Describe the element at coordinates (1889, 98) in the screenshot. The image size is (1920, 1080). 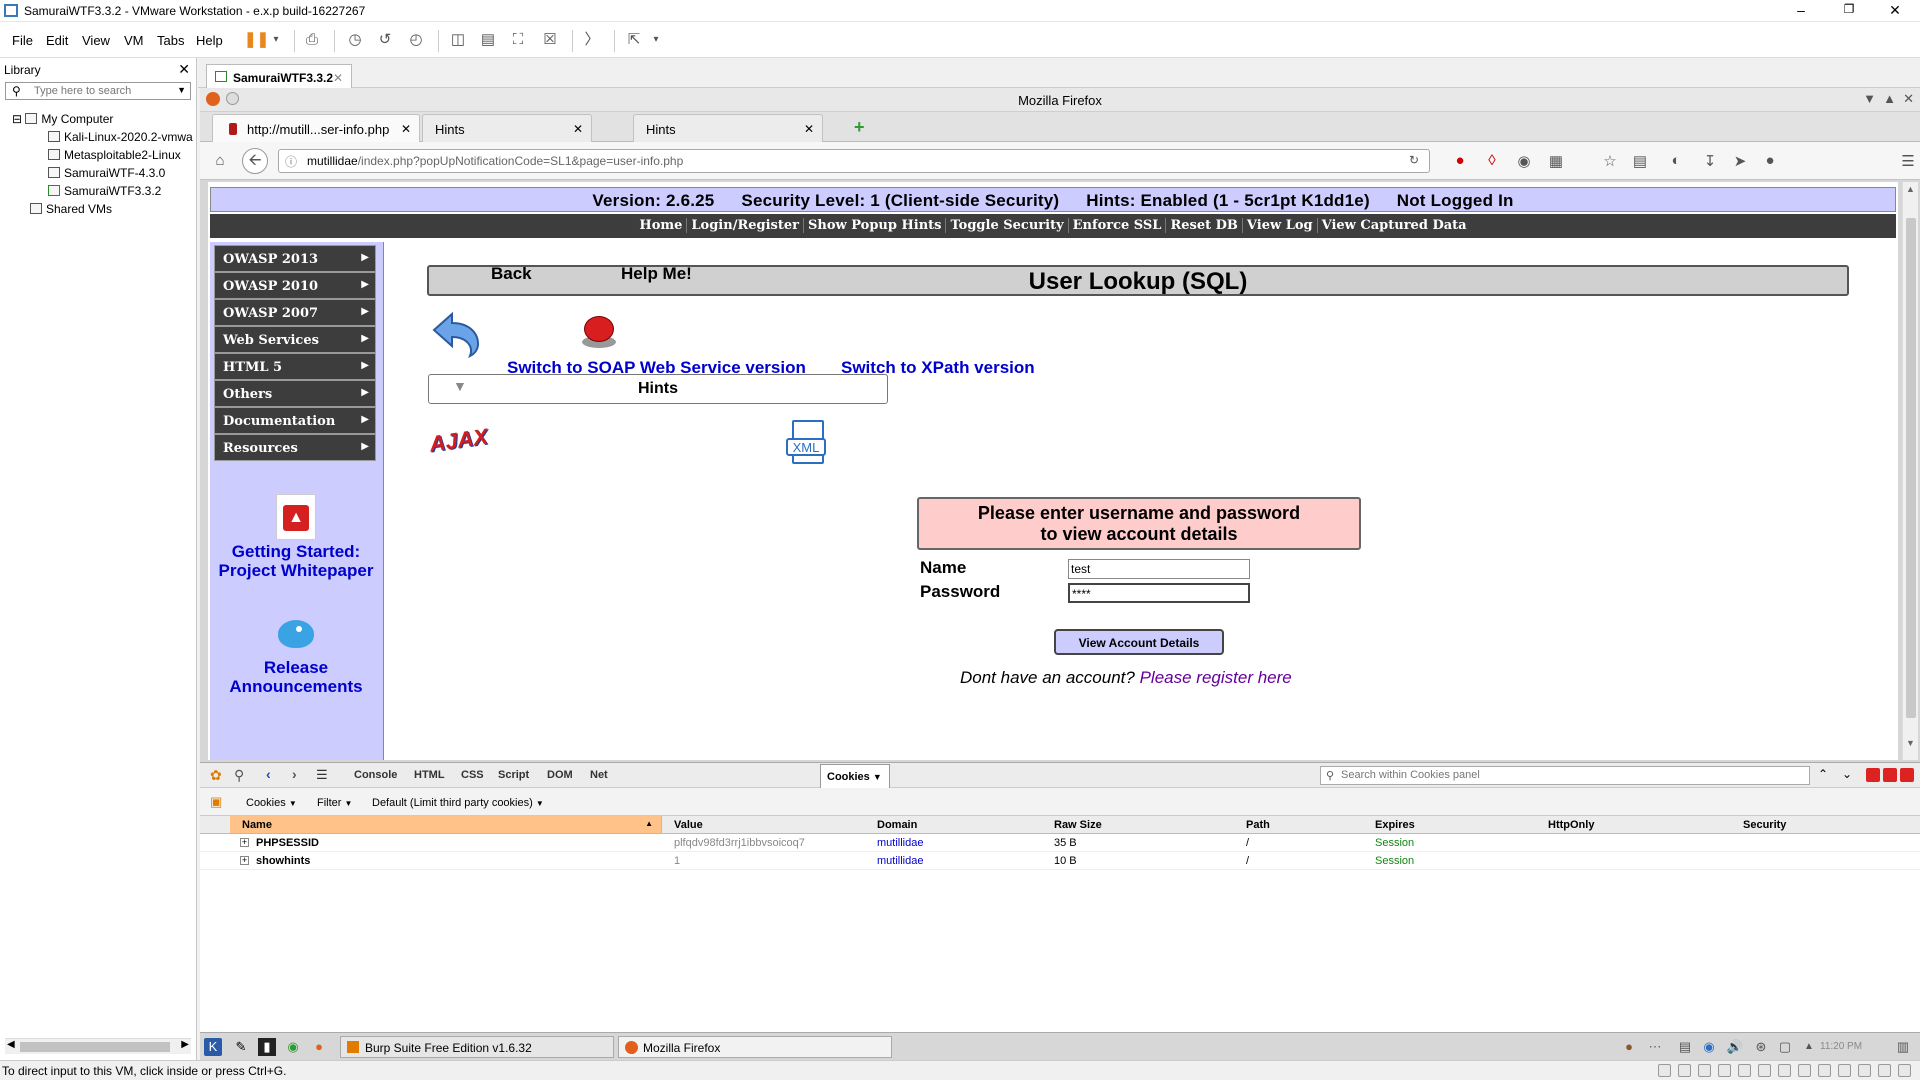
I see `maximize-icon: ▲` at that location.